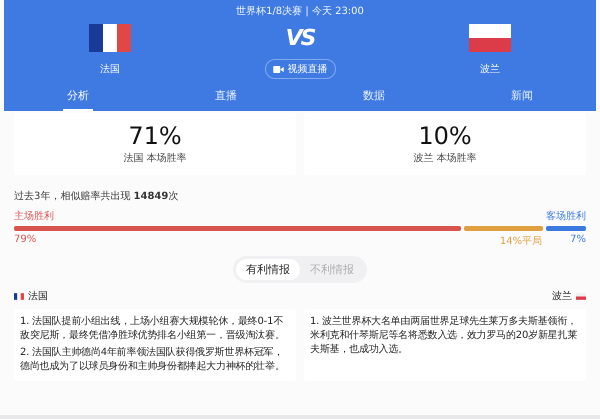 This screenshot has width=600, height=419. What do you see at coordinates (444, 336) in the screenshot?
I see `info-item: 1. 波兰世界杯大名单由两届世界足球先生莱万多夫斯基领衔，米利克和什琴斯尼等名将悉数入选，效力罗马的20岁新星扎莱夫斯基，也成功入选。` at bounding box center [444, 336].